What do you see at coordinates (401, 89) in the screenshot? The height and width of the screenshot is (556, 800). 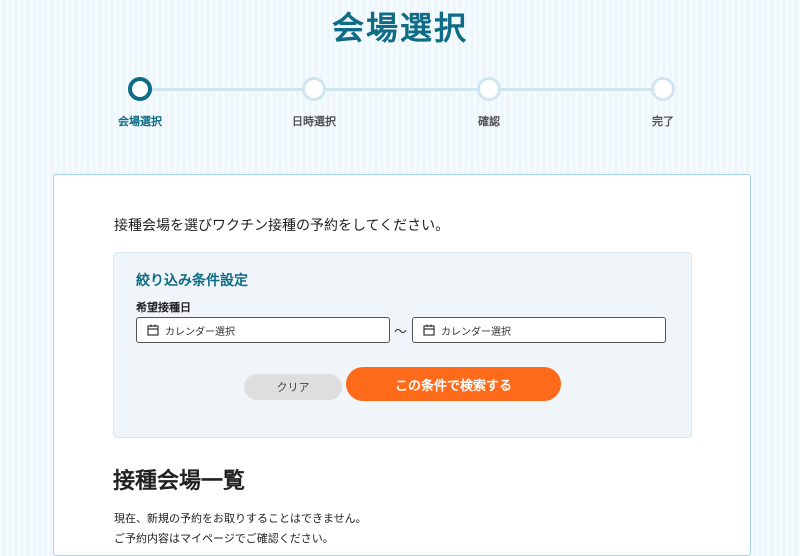 I see `stepper-track` at bounding box center [401, 89].